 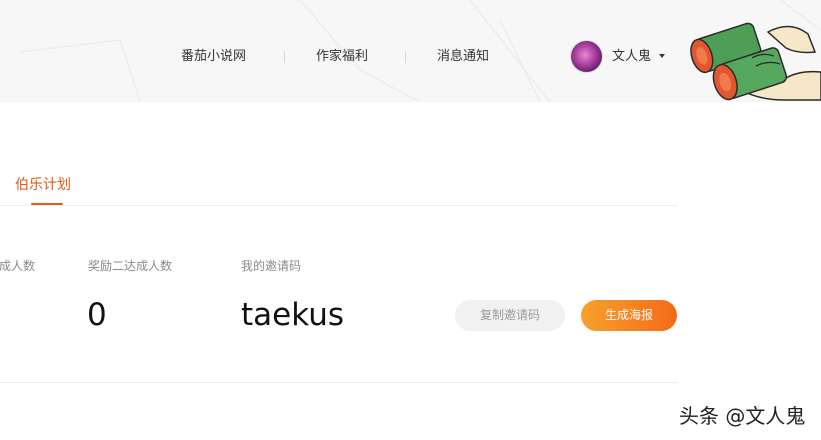 I want to click on nav-author-benefits: 作家福利, so click(x=342, y=57).